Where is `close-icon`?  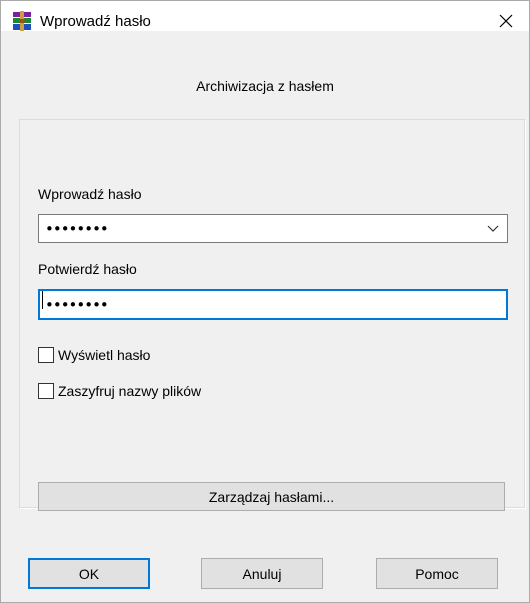
close-icon is located at coordinates (506, 21).